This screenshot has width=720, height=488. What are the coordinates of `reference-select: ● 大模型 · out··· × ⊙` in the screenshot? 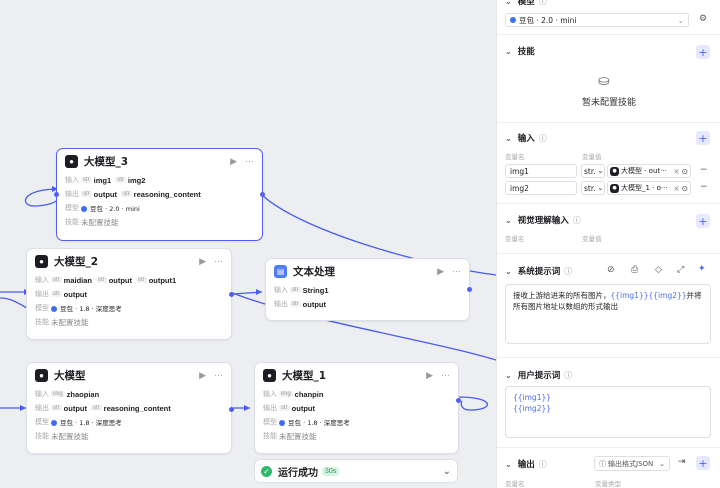 It's located at (649, 171).